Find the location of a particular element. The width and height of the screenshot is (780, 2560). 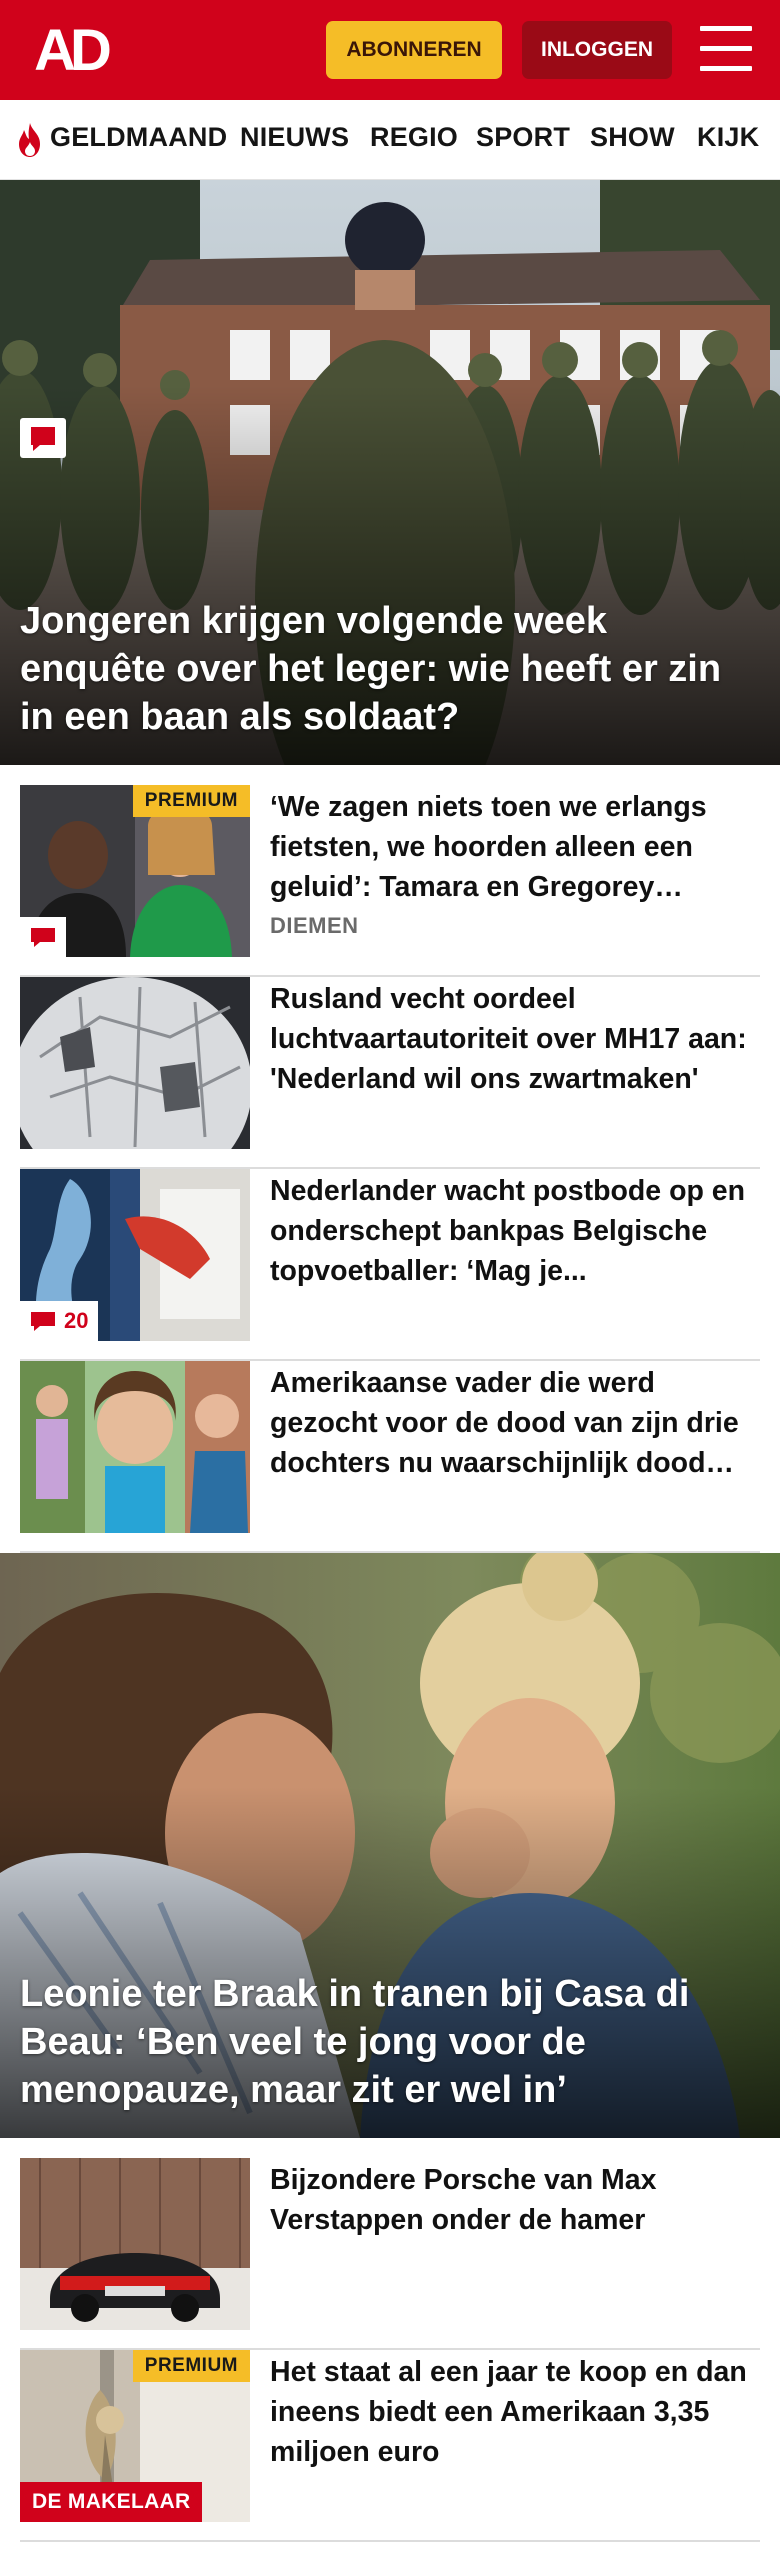

nav-item-show: SHOW is located at coordinates (632, 137).